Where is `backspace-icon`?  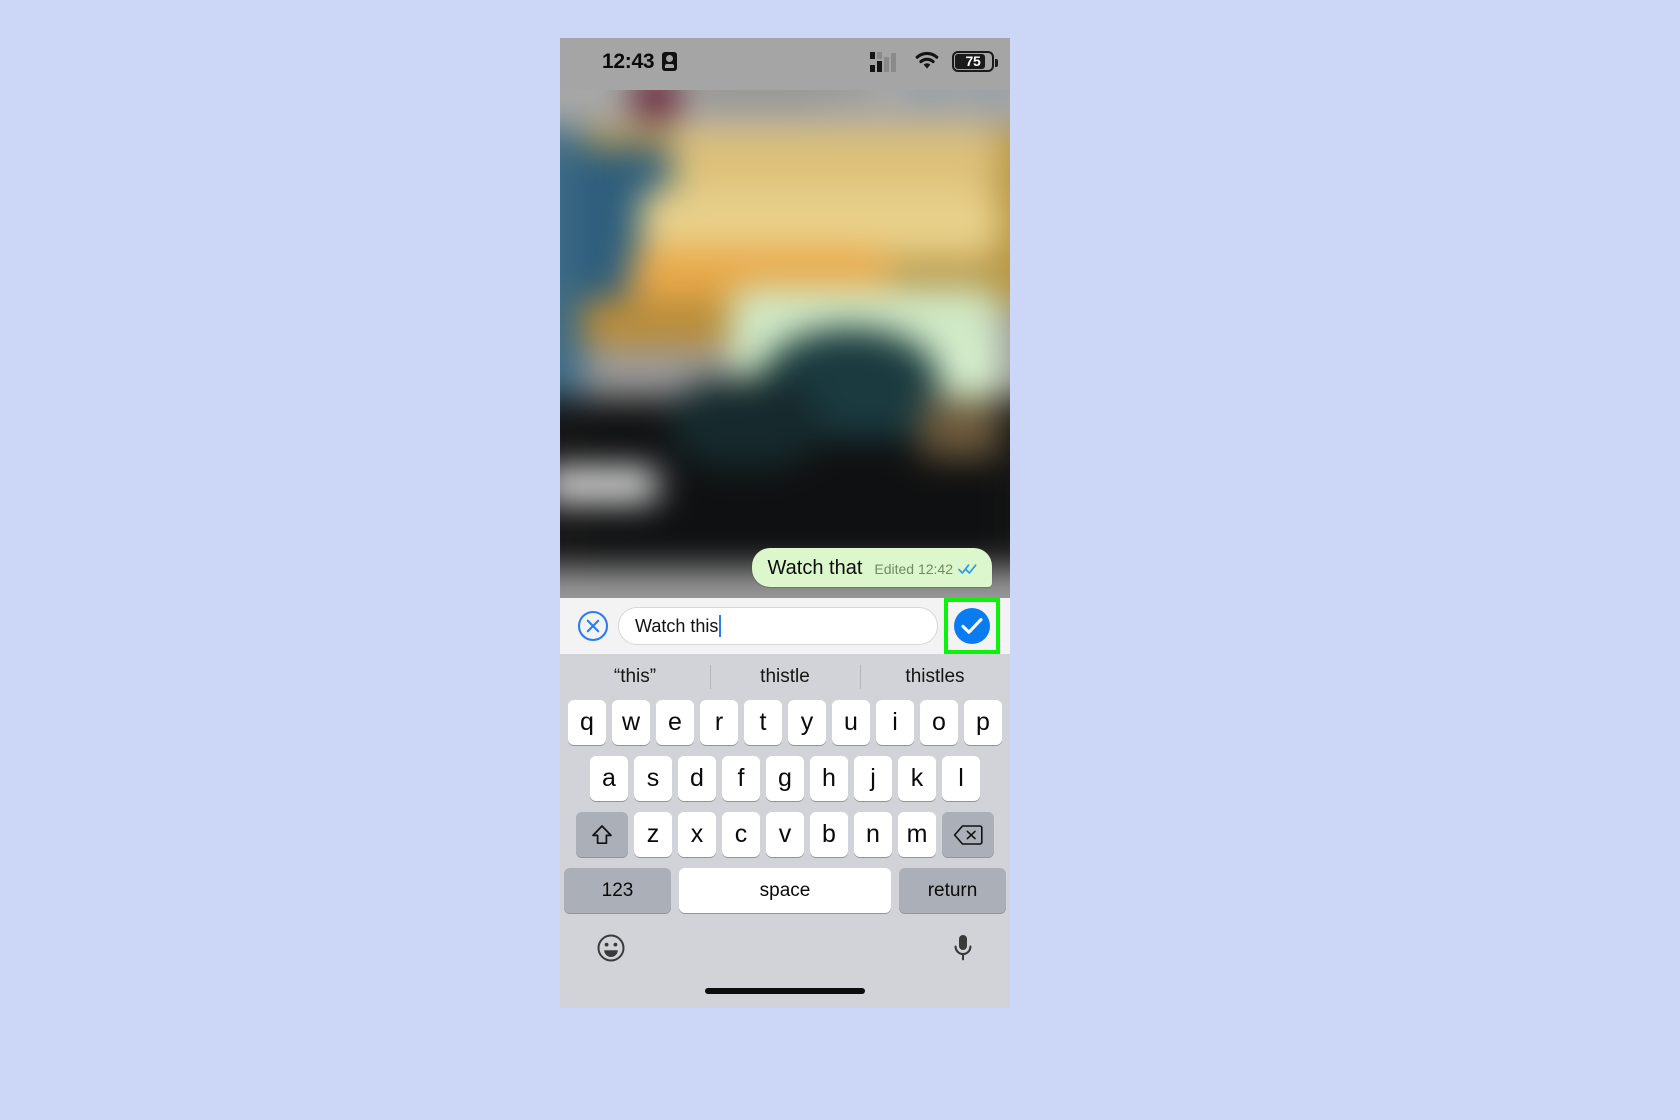
backspace-icon is located at coordinates (968, 834).